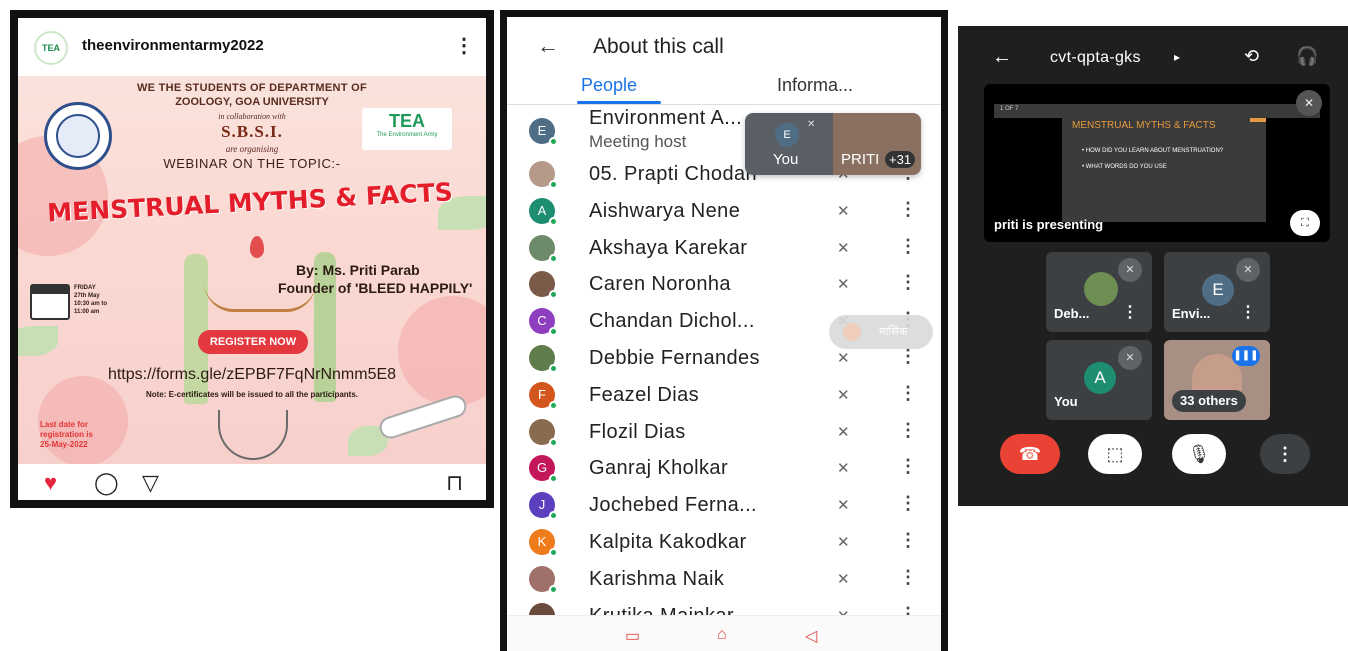 The image size is (1348, 651). Describe the element at coordinates (1153, 151) in the screenshot. I see `slide-bullet-1: • HOW DID YOU LEARN ABOUT MENSTRUATION?` at that location.